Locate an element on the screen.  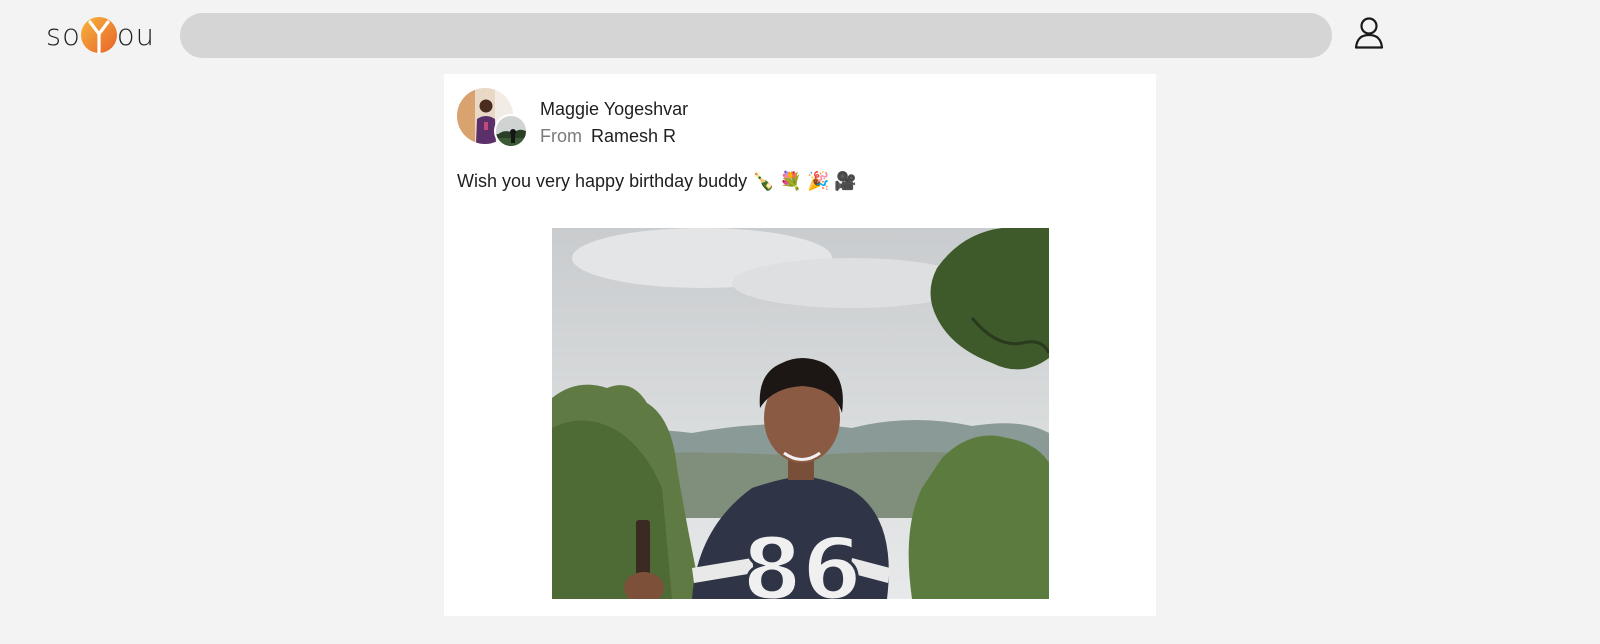
top-bar: so ou is located at coordinates (800, 35).